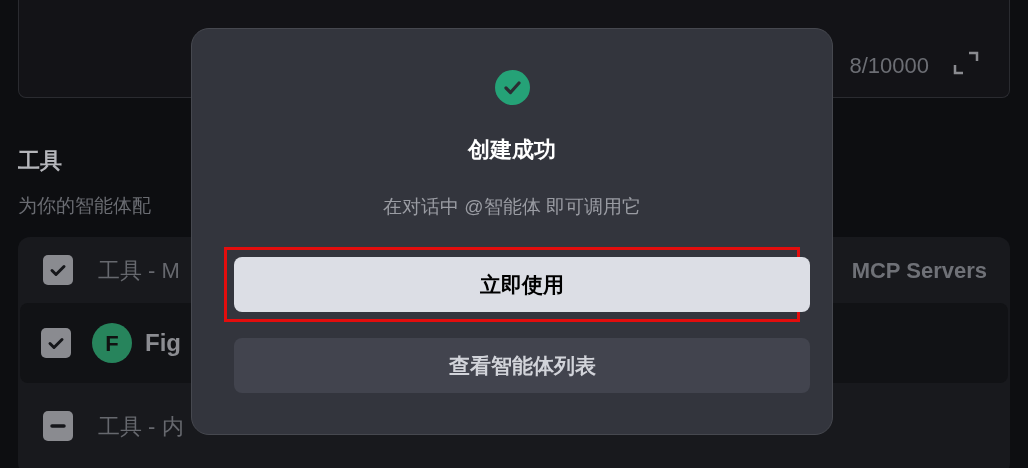  Describe the element at coordinates (139, 270) in the screenshot. I see `group-label: 工具 - M` at that location.